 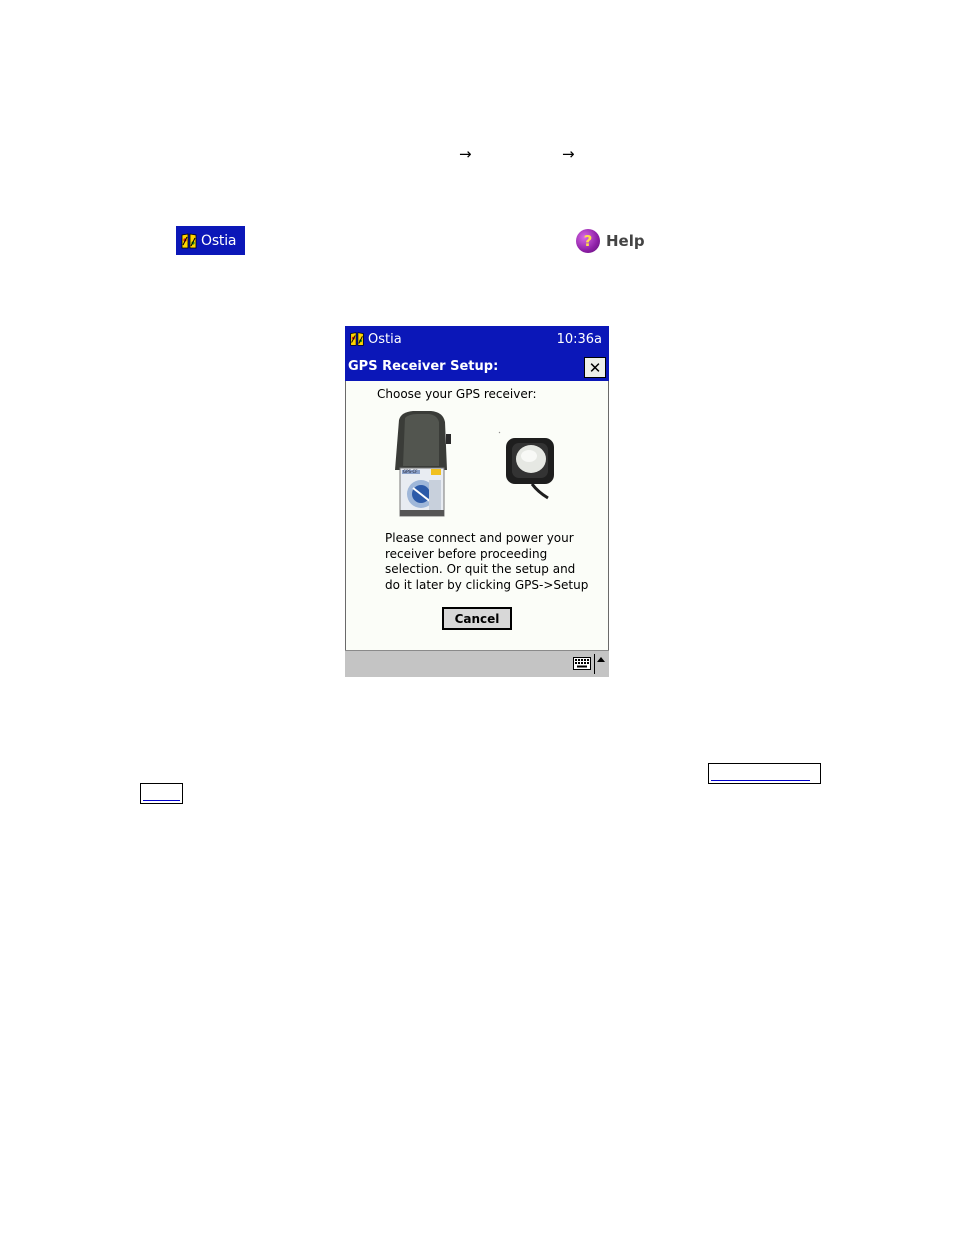 What do you see at coordinates (466, 553) in the screenshot?
I see `message-line: receiver before proceeding` at bounding box center [466, 553].